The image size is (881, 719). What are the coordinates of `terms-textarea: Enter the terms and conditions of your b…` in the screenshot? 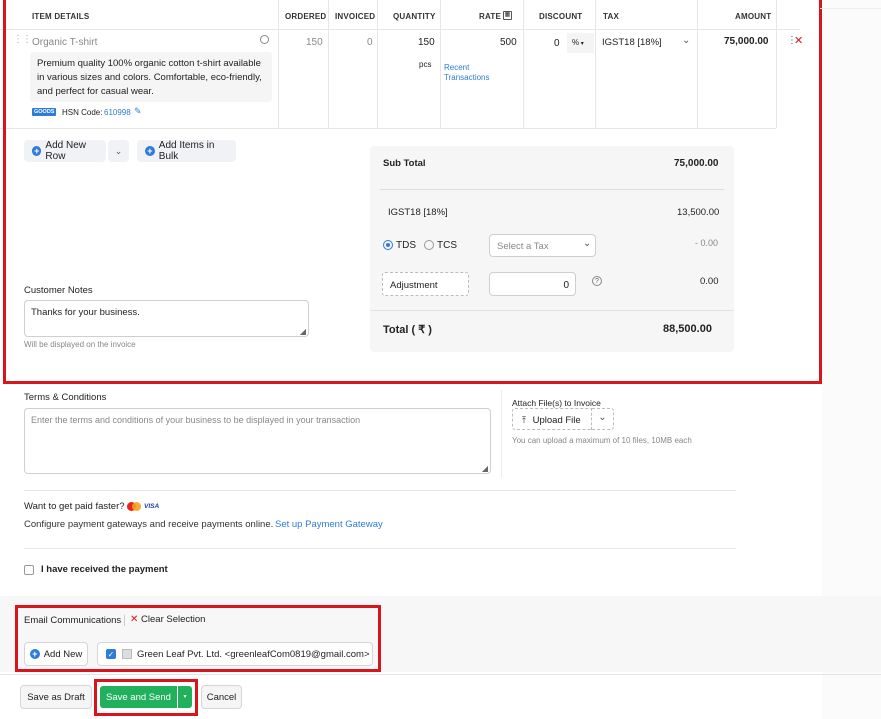 It's located at (257, 441).